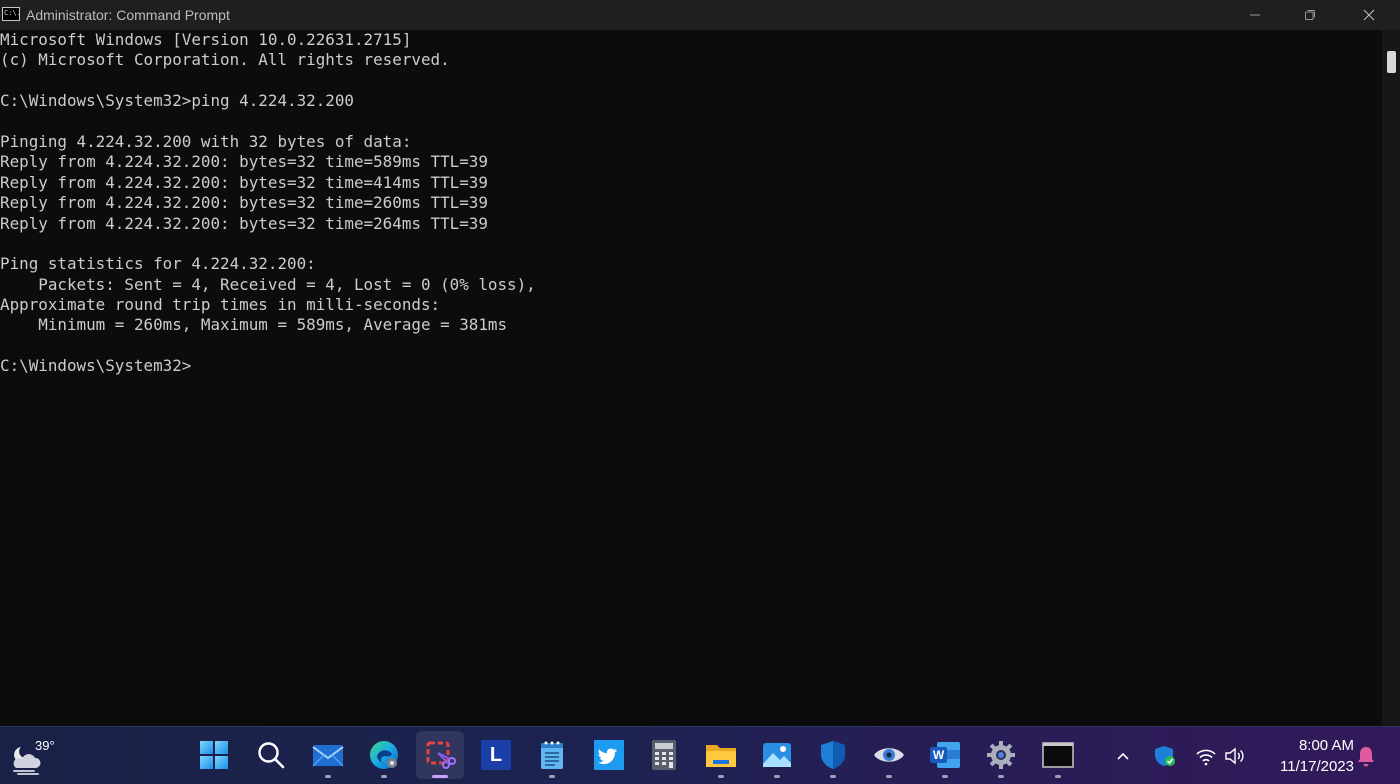  Describe the element at coordinates (1306, 756) in the screenshot. I see `clock: 8:00 AM 11/17/2023` at that location.